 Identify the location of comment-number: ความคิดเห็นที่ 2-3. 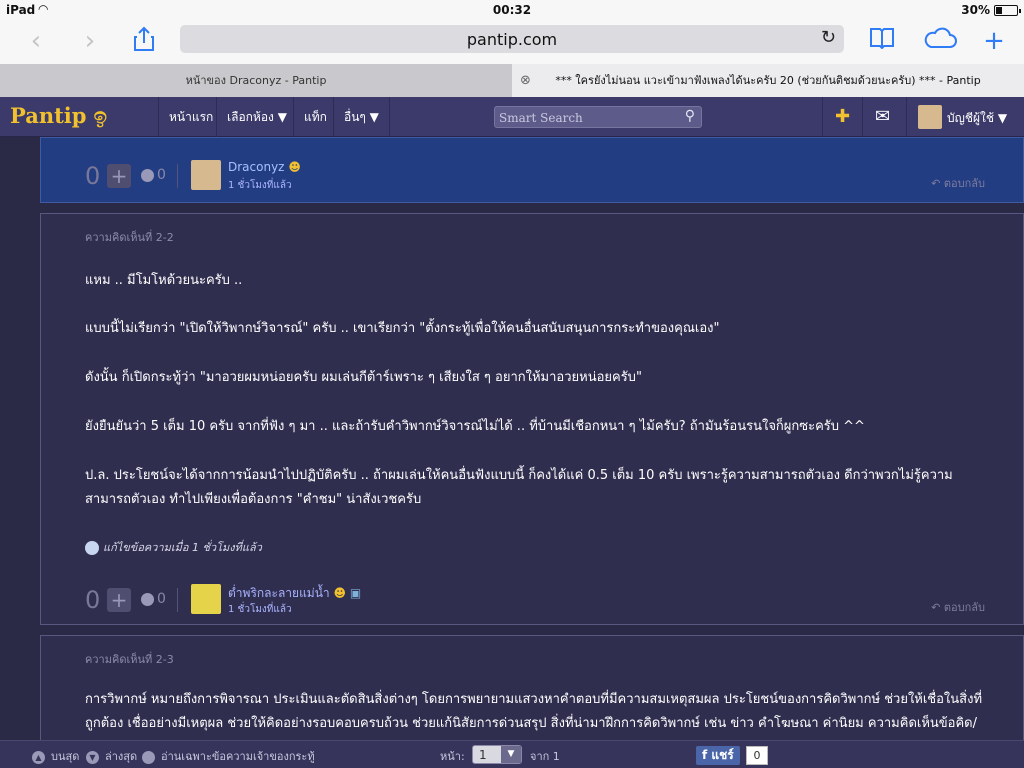
(129, 659).